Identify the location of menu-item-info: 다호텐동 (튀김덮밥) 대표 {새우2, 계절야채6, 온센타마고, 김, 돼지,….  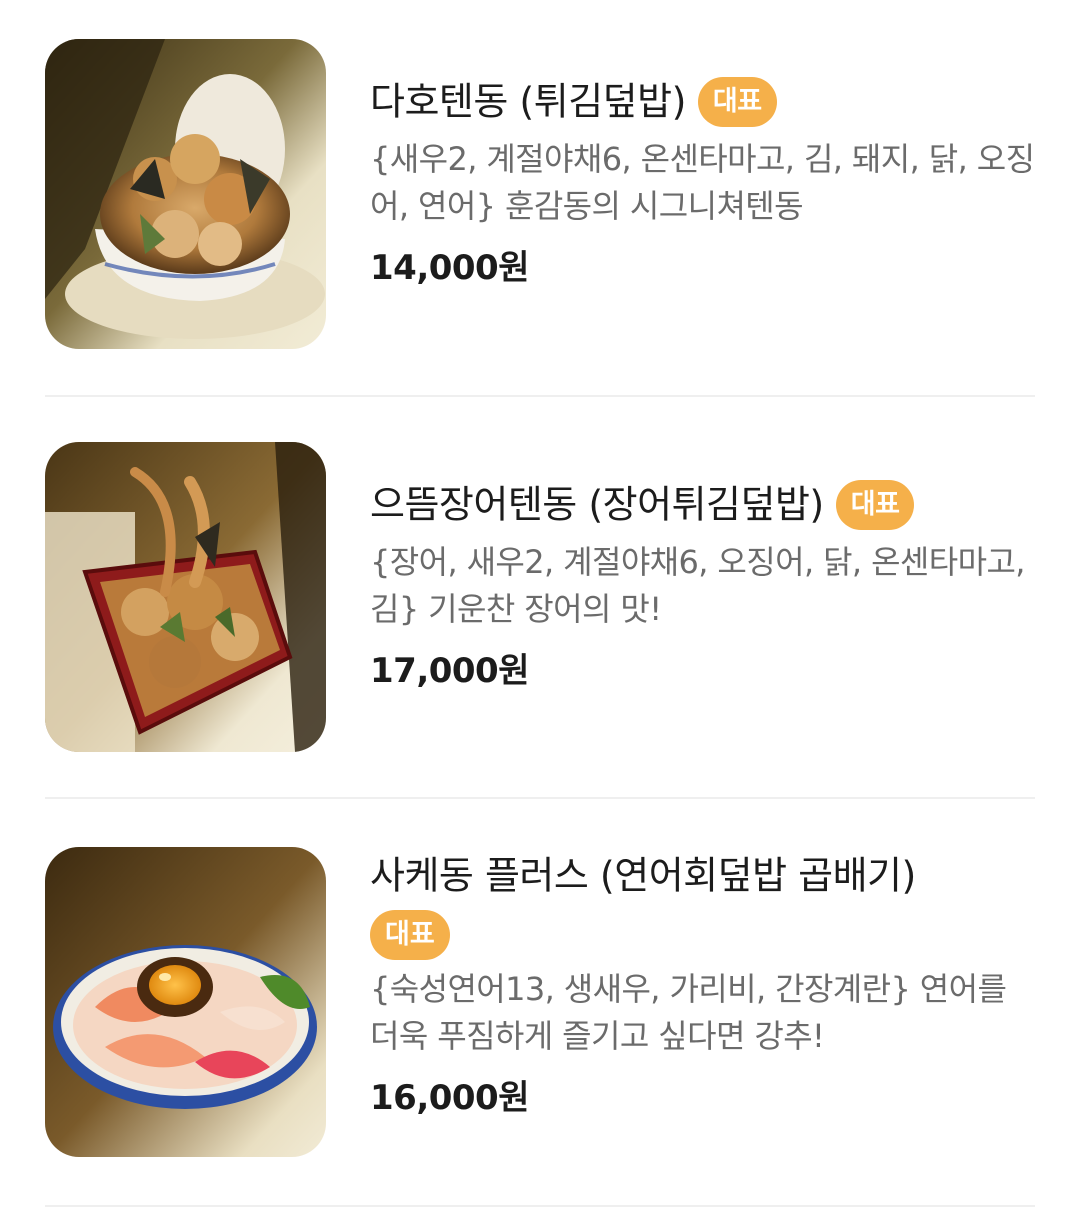
(702, 164).